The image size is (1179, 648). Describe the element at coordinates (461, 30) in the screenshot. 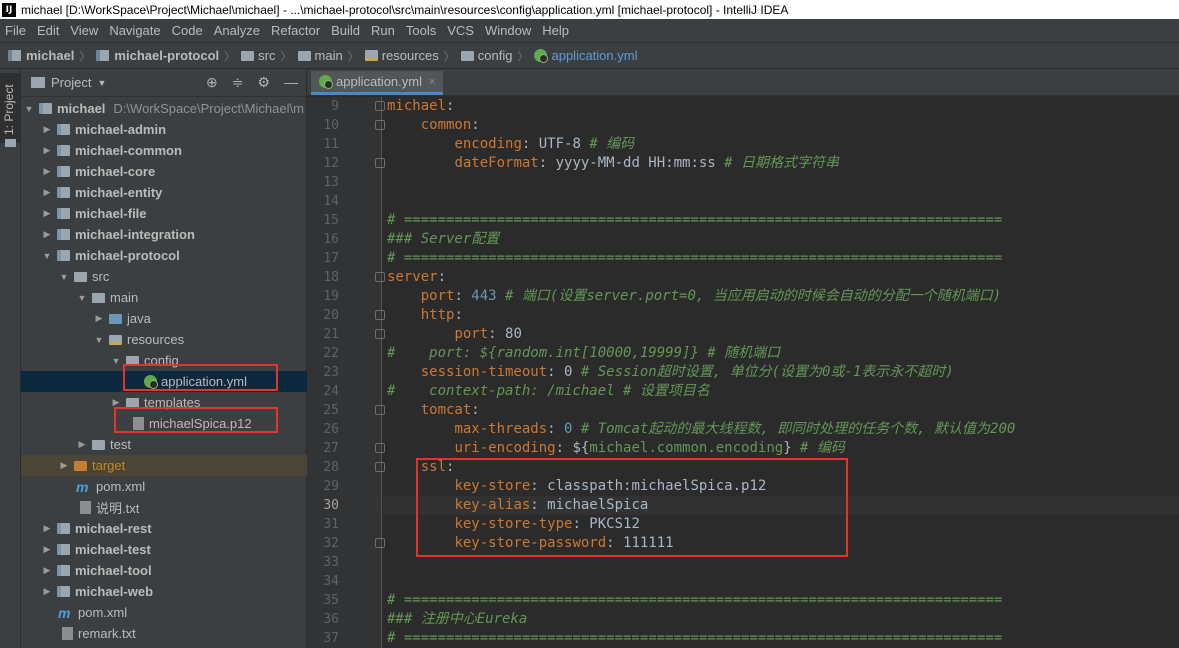

I see `menu-vcs: VCS` at that location.